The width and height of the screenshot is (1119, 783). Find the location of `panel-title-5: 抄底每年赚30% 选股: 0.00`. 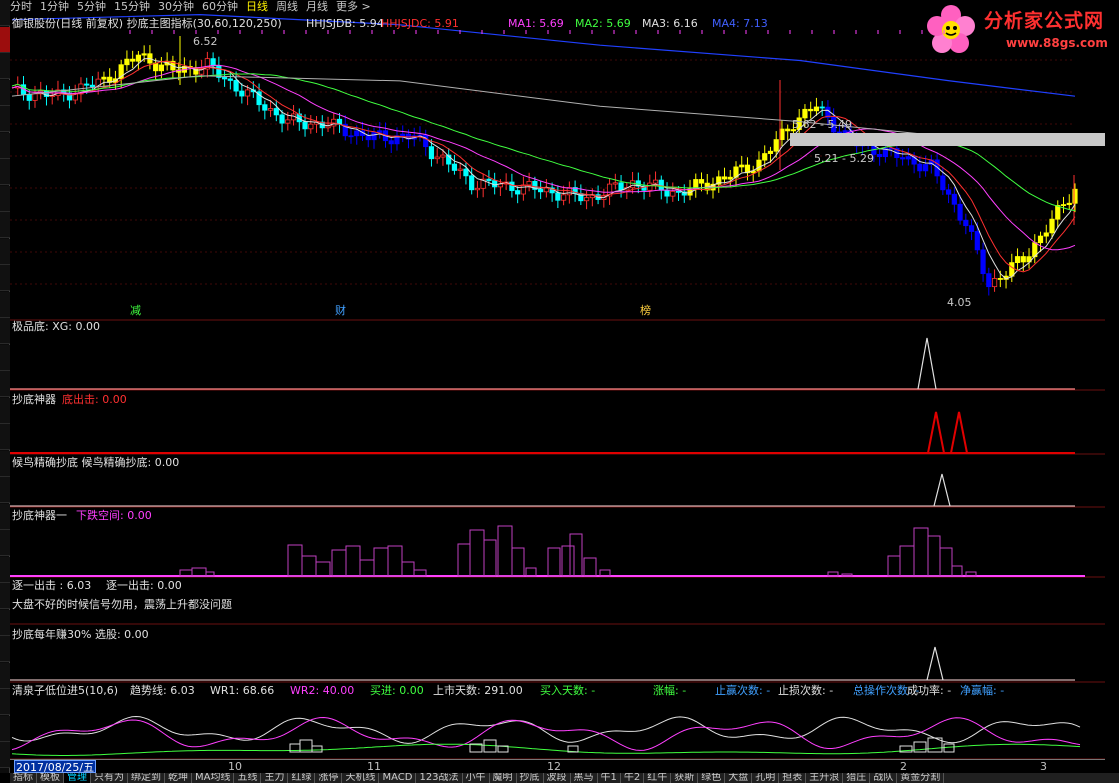

panel-title-5: 抄底每年赚30% 选股: 0.00 is located at coordinates (80, 634).